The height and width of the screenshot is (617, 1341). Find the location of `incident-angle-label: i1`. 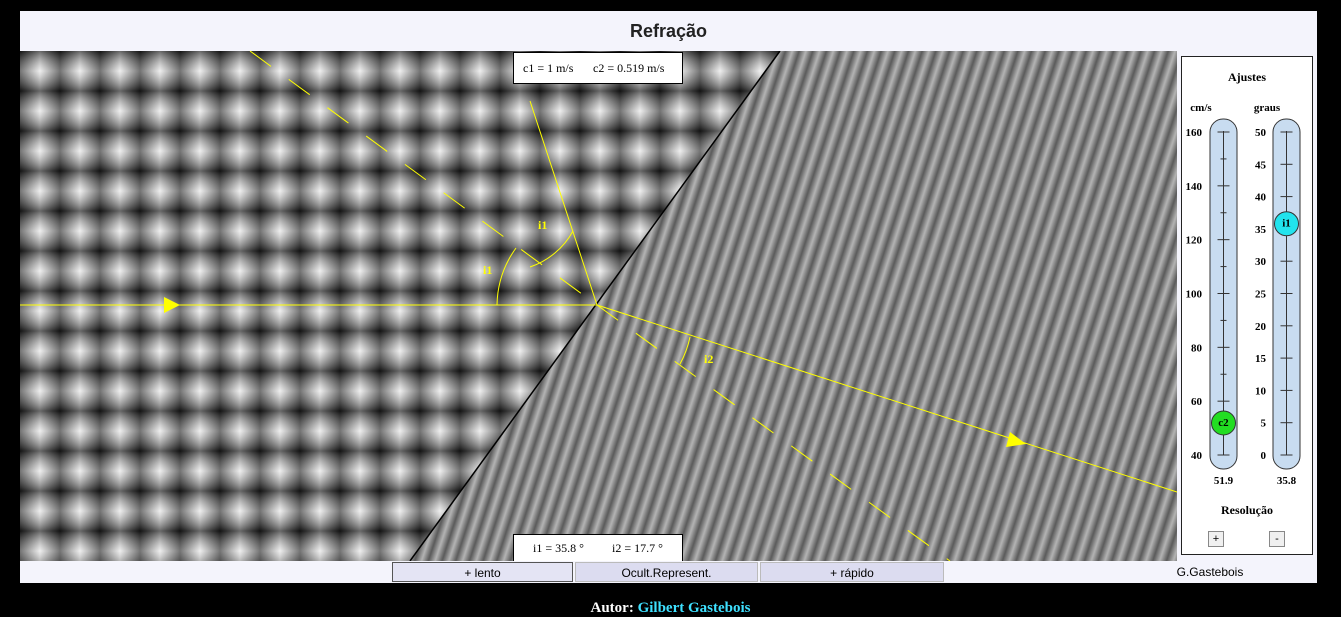

incident-angle-label: i1 is located at coordinates (487, 270).